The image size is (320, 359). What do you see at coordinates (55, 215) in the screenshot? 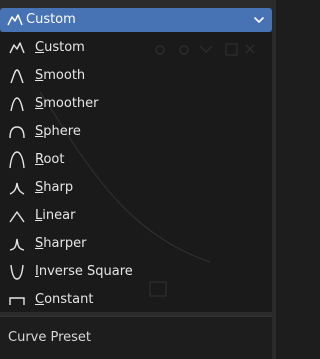
I see `menu-item-label: Linear` at bounding box center [55, 215].